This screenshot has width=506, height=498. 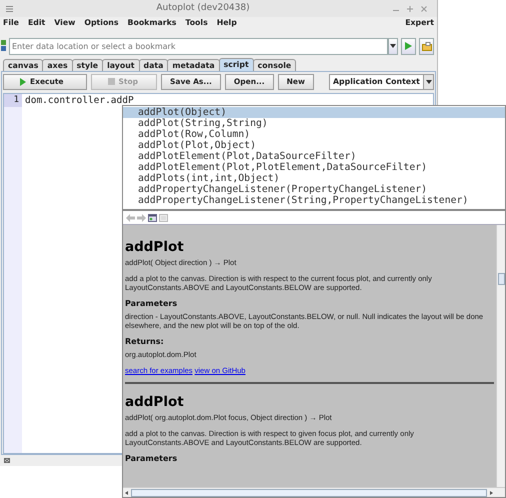 I want to click on menu-icon, so click(x=9, y=9).